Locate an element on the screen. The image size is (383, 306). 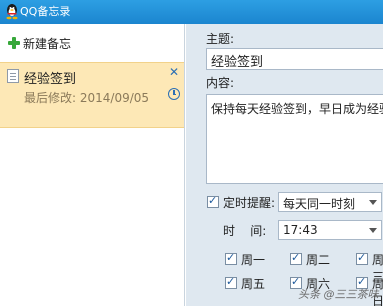
plus-icon is located at coordinates (14, 43).